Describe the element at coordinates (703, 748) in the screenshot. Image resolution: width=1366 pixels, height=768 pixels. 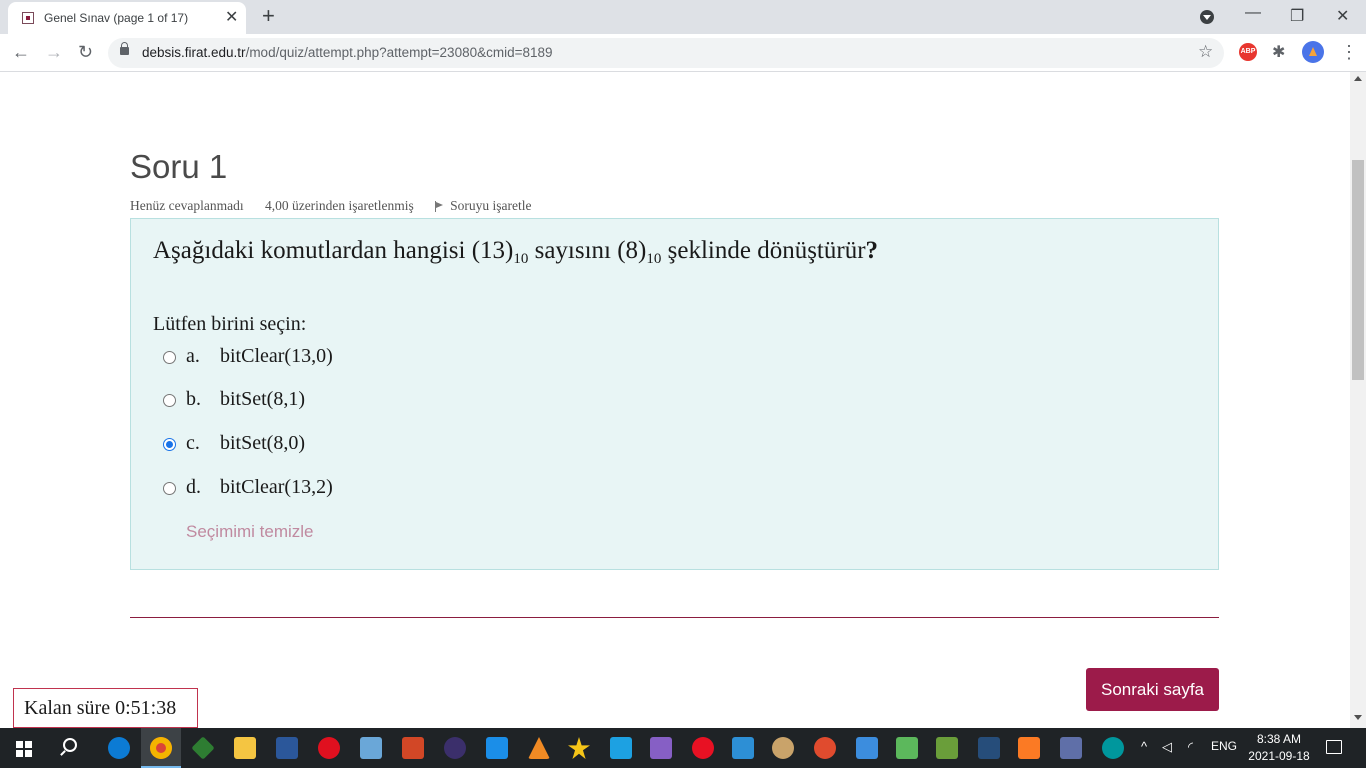
I see `power-app-icon` at that location.